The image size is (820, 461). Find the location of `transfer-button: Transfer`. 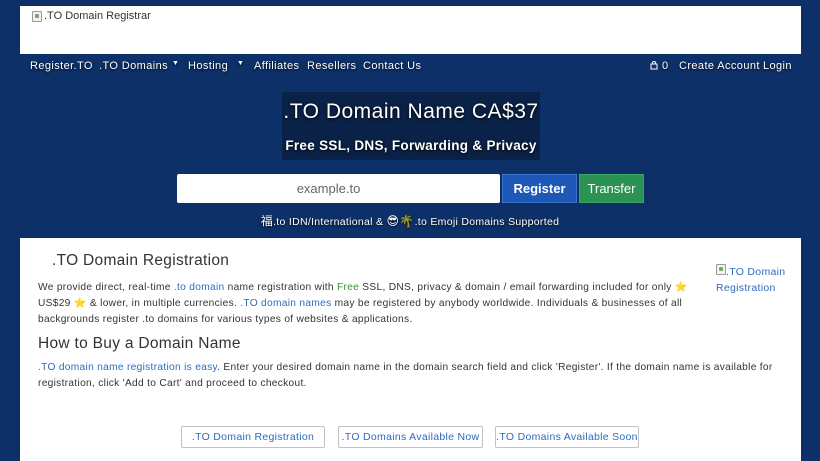

transfer-button: Transfer is located at coordinates (611, 188).